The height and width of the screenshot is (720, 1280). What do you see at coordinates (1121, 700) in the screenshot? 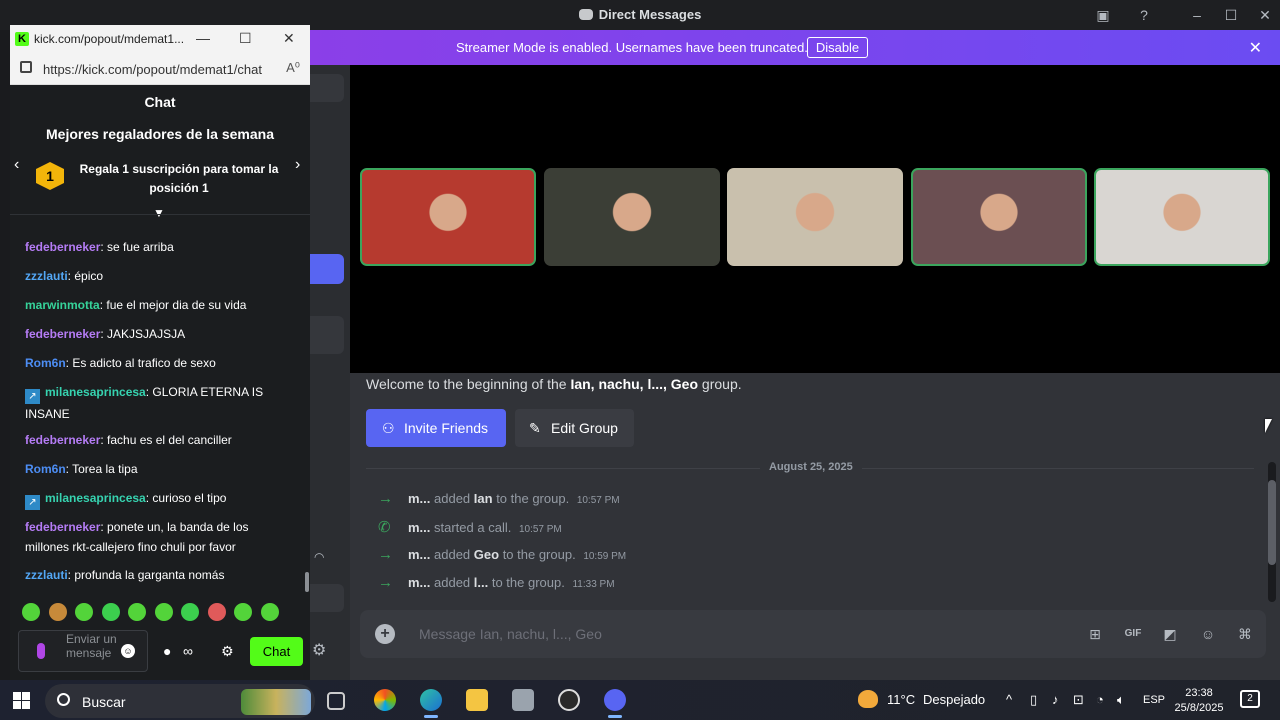
I see `volume-icon: 🔈︎` at bounding box center [1121, 700].